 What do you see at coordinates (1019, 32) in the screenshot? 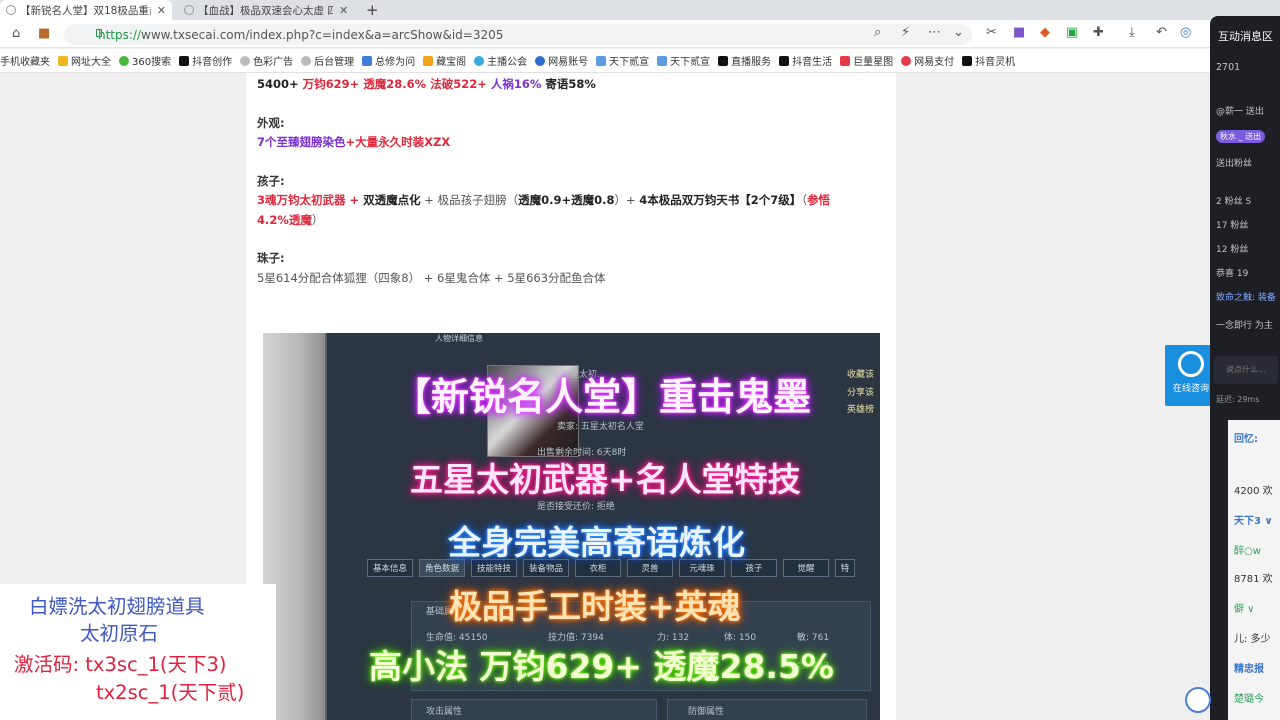
I see `extension-icon: ■` at bounding box center [1019, 32].